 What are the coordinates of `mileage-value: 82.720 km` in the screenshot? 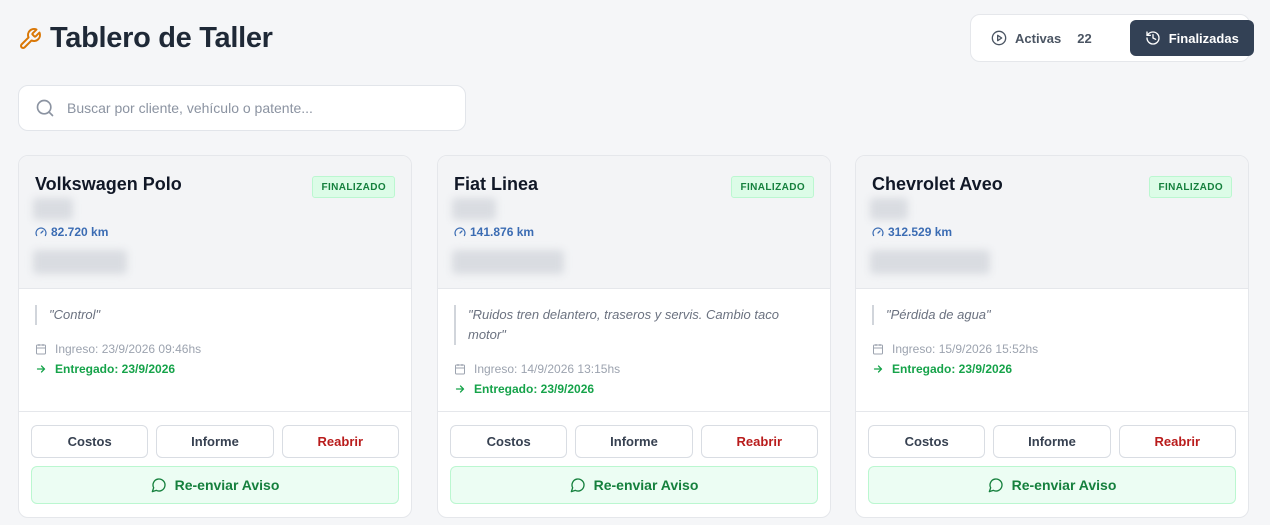 It's located at (80, 232).